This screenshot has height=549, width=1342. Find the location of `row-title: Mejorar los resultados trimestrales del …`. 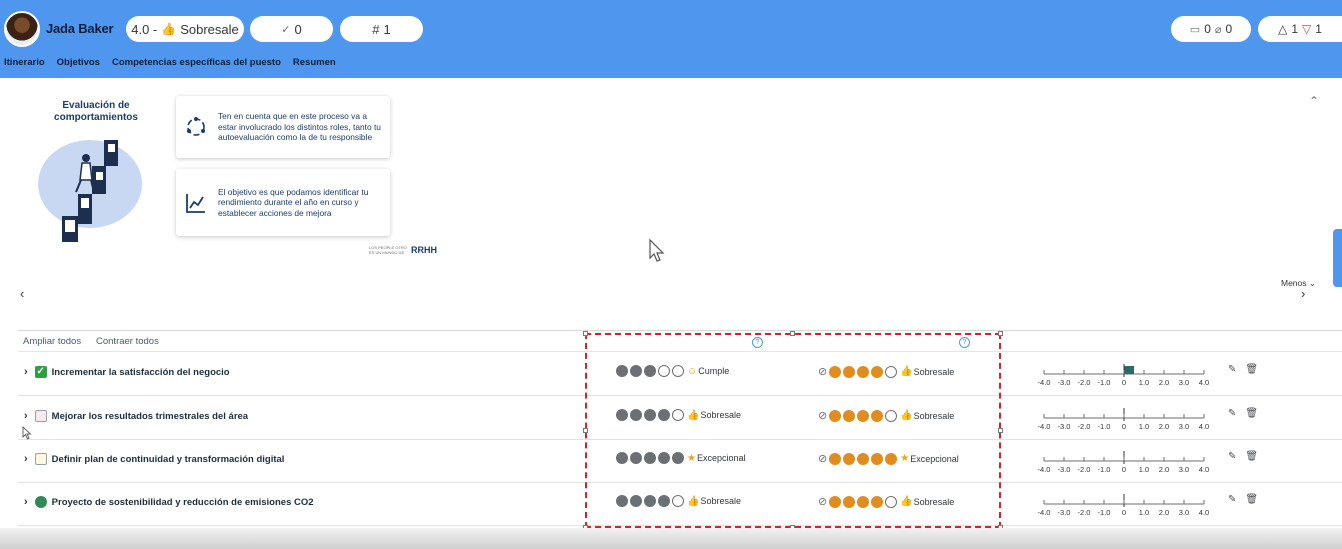

row-title: Mejorar los resultados trimestrales del … is located at coordinates (150, 416).